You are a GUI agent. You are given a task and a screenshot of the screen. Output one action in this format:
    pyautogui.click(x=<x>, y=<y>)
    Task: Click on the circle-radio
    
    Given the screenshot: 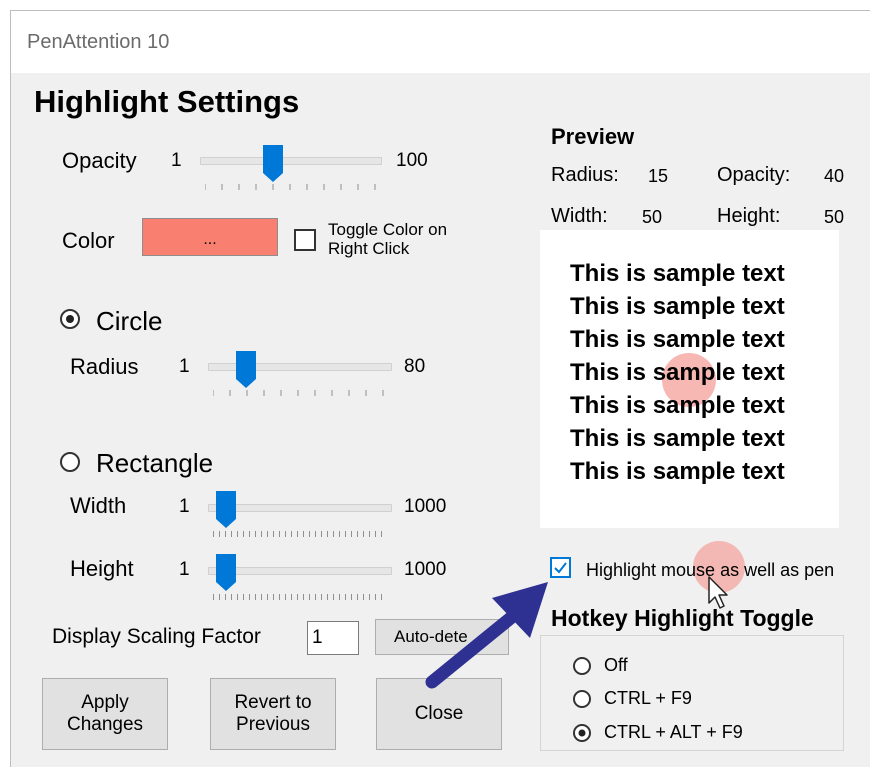 What is the action you would take?
    pyautogui.click(x=70, y=319)
    